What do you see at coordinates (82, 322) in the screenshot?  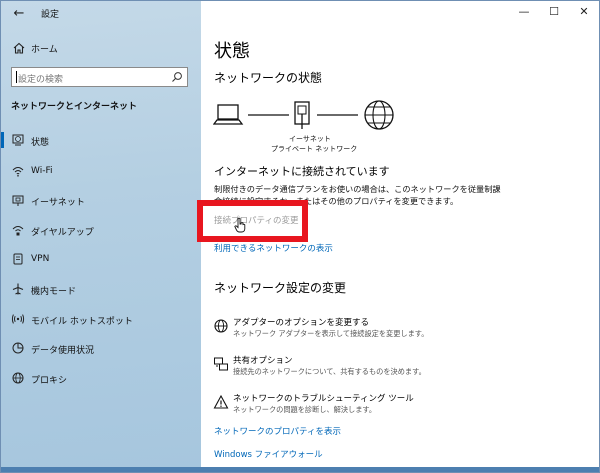 I see `sidebar-item-label: モバイル ホットスポット` at bounding box center [82, 322].